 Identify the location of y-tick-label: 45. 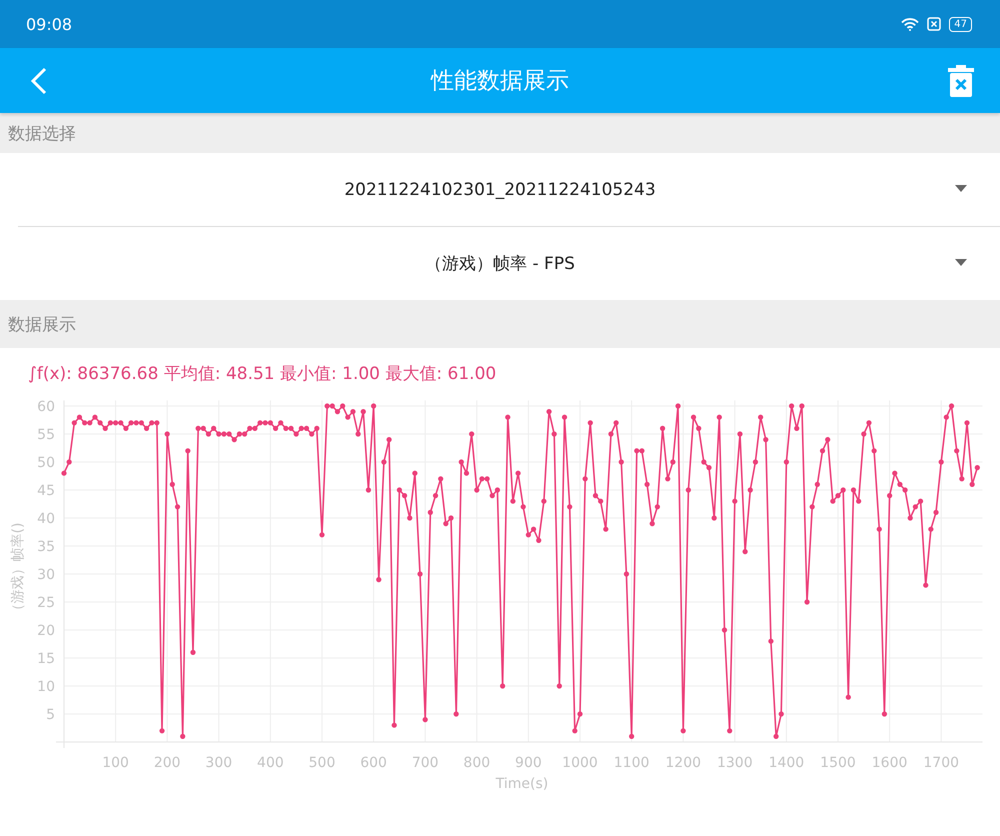
(46, 491).